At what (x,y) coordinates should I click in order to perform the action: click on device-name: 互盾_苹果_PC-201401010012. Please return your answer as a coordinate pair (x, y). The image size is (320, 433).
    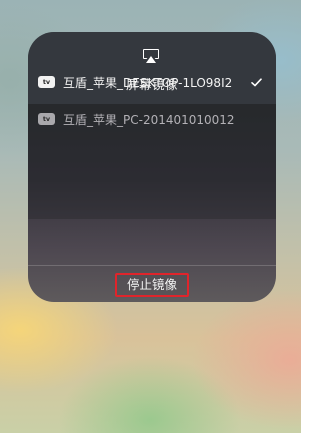
    Looking at the image, I should click on (149, 119).